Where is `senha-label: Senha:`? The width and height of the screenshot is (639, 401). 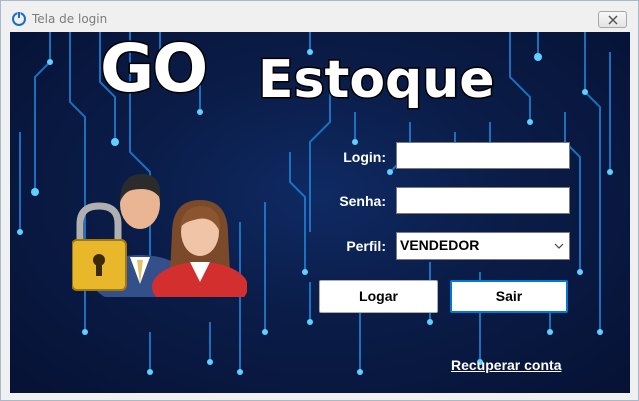 senha-label: Senha: is located at coordinates (362, 201).